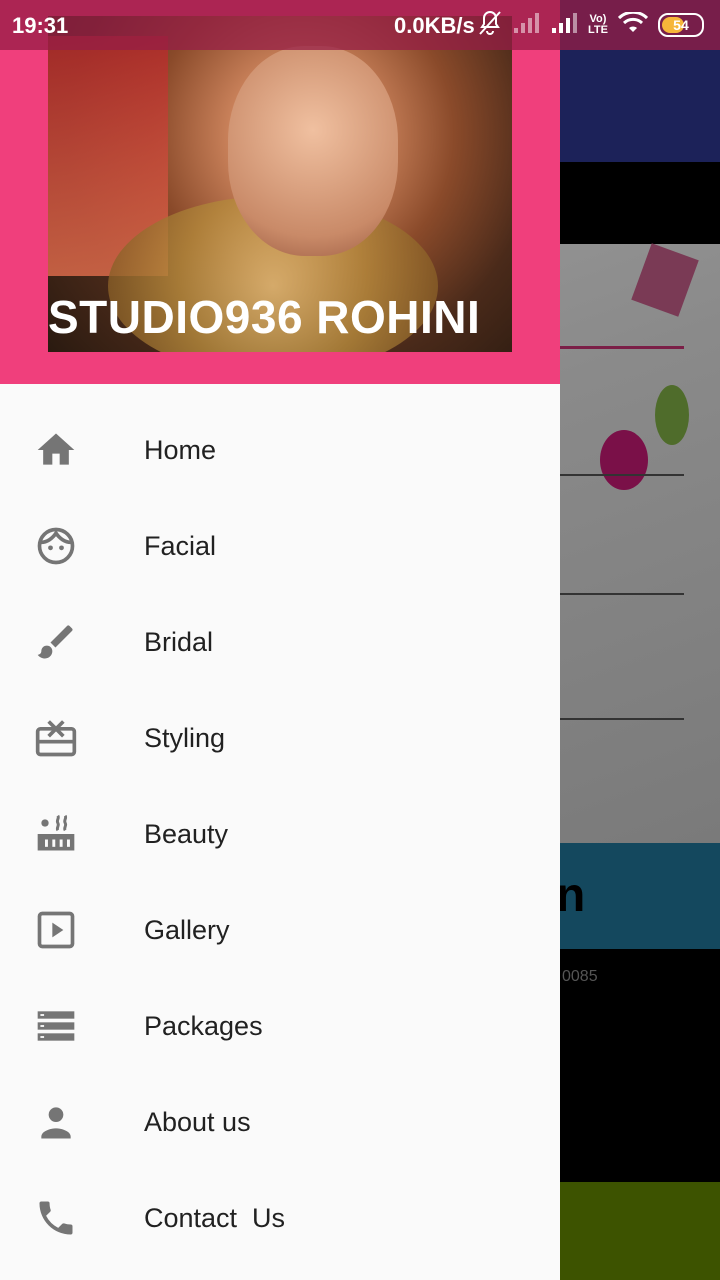 The image size is (720, 1280). Describe the element at coordinates (526, 25) in the screenshot. I see `signal-weak-icon` at that location.